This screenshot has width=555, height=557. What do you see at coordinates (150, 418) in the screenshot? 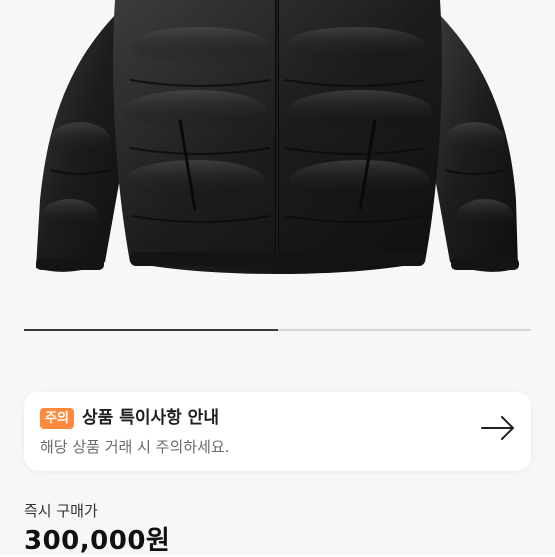
I see `notice-title: 상품 특이사항 안내` at bounding box center [150, 418].